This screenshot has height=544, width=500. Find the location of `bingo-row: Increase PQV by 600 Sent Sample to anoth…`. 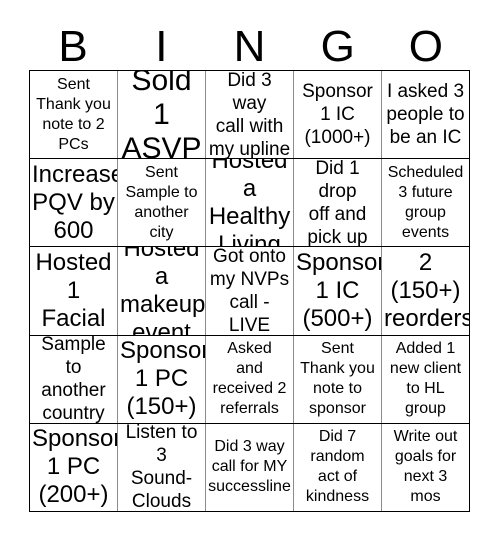

bingo-row: Increase PQV by 600 Sent Sample to anoth… is located at coordinates (249, 203).